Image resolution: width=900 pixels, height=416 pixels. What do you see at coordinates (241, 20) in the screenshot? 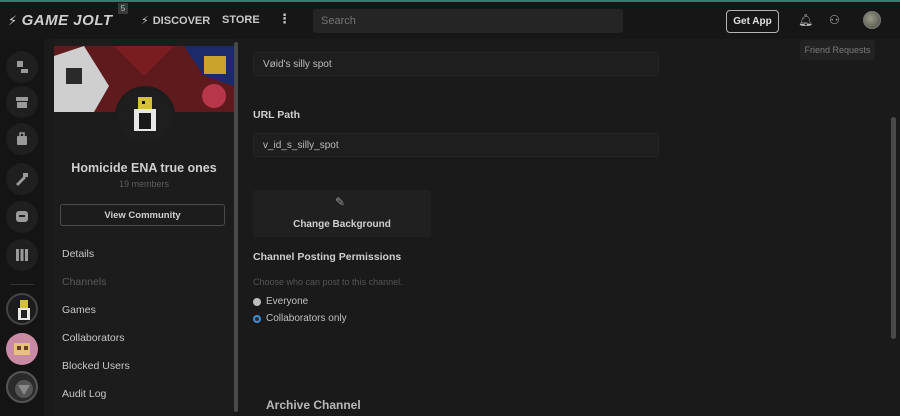
I see `nav-store: STORE` at bounding box center [241, 20].